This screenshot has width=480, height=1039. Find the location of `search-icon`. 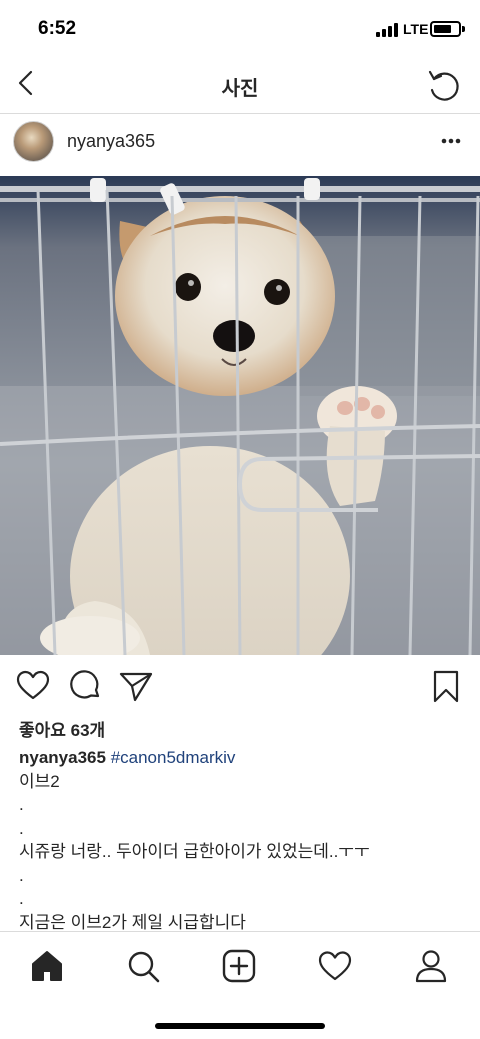

search-icon is located at coordinates (144, 967).